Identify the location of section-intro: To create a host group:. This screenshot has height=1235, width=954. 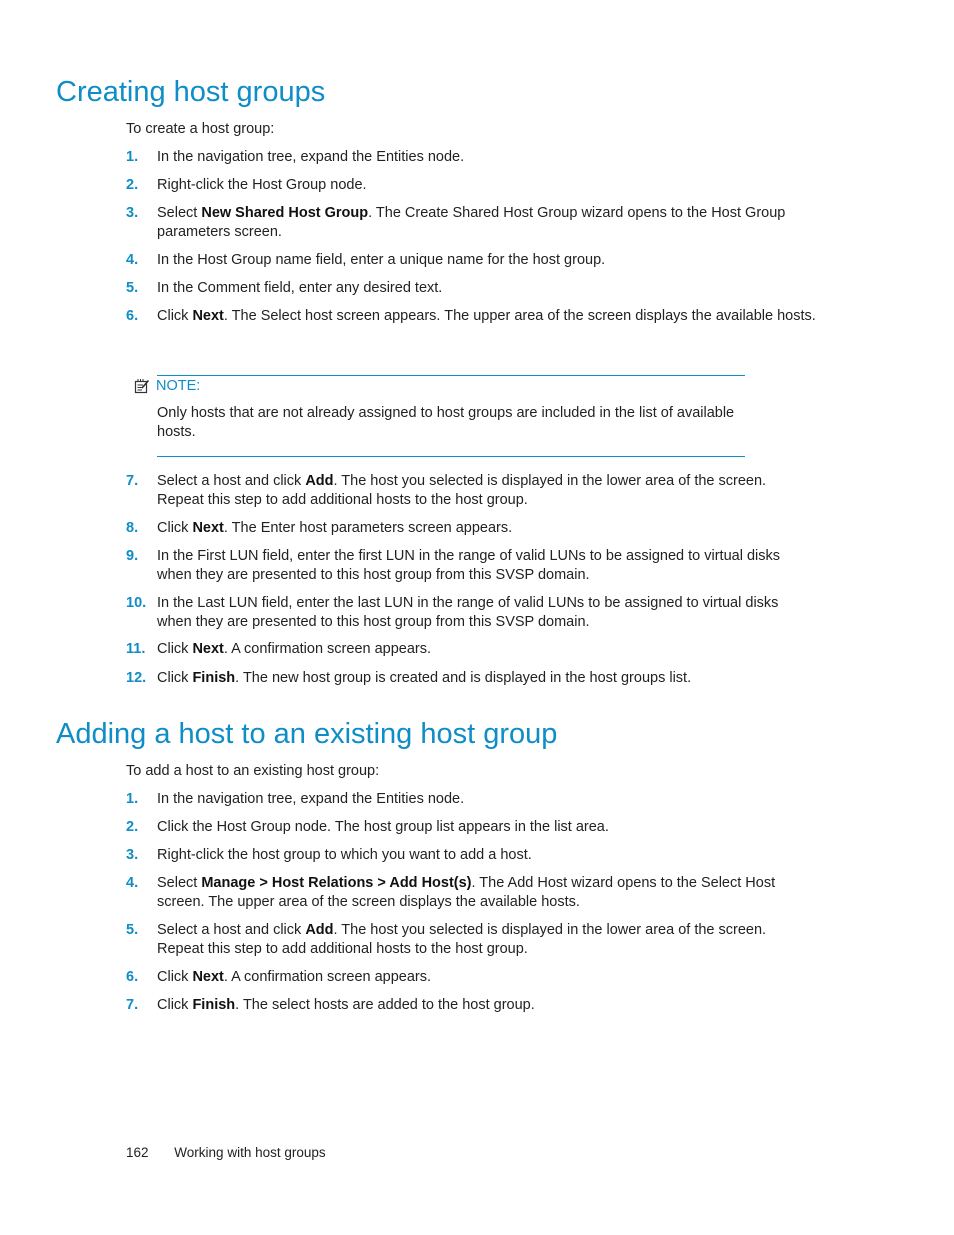
(200, 129).